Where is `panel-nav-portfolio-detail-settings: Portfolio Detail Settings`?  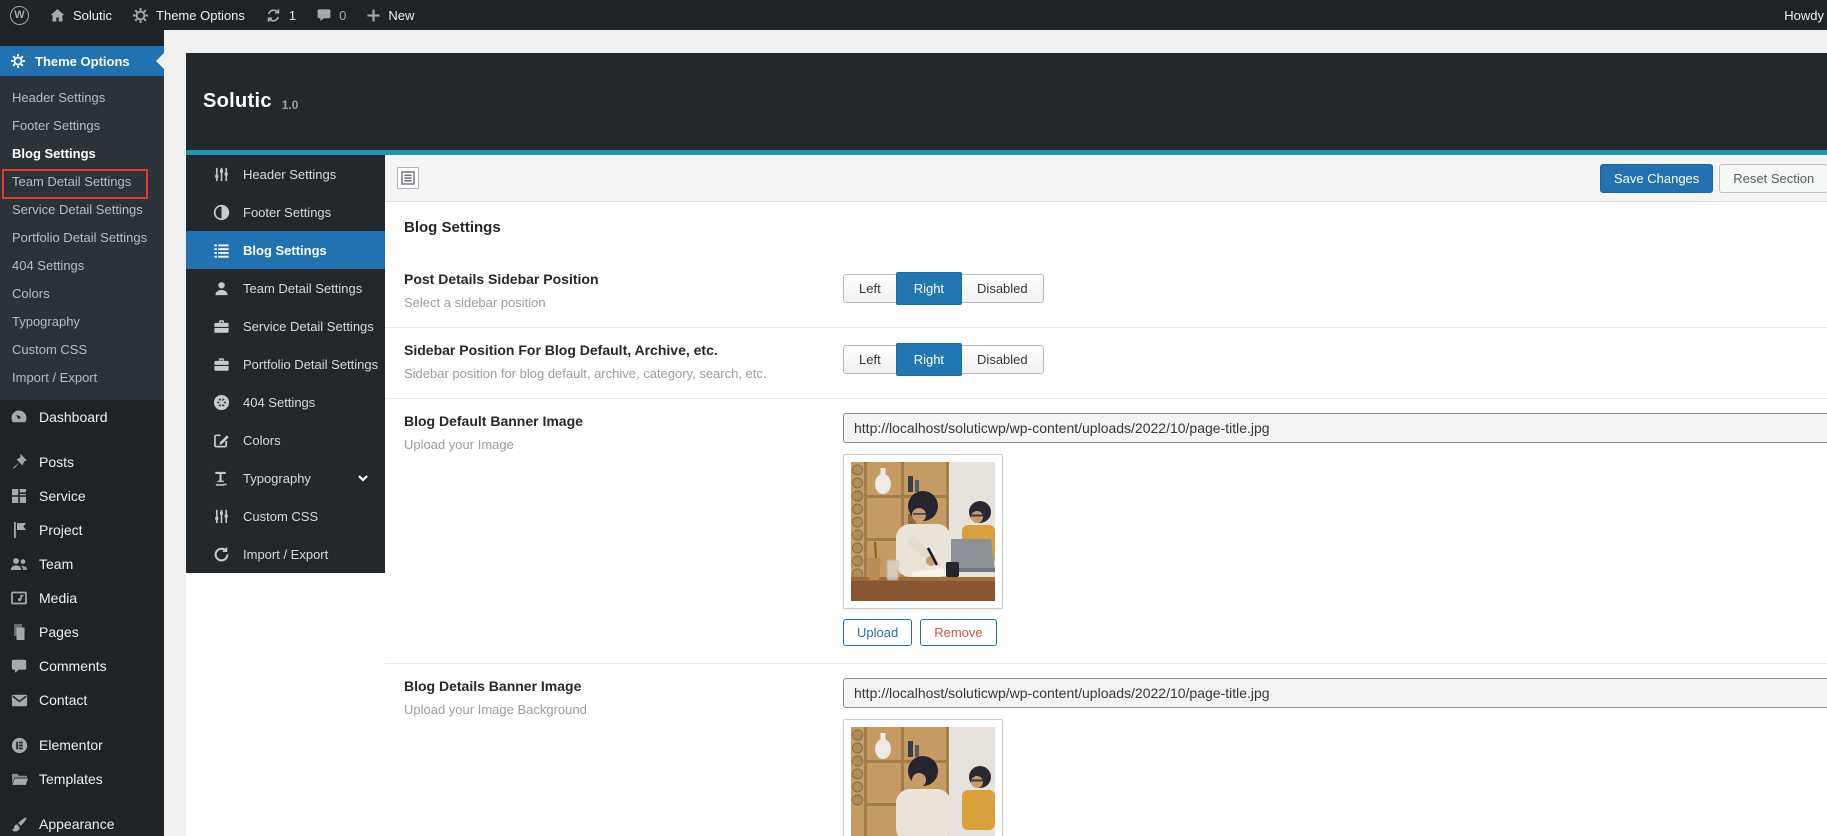 panel-nav-portfolio-detail-settings: Portfolio Detail Settings is located at coordinates (285, 364).